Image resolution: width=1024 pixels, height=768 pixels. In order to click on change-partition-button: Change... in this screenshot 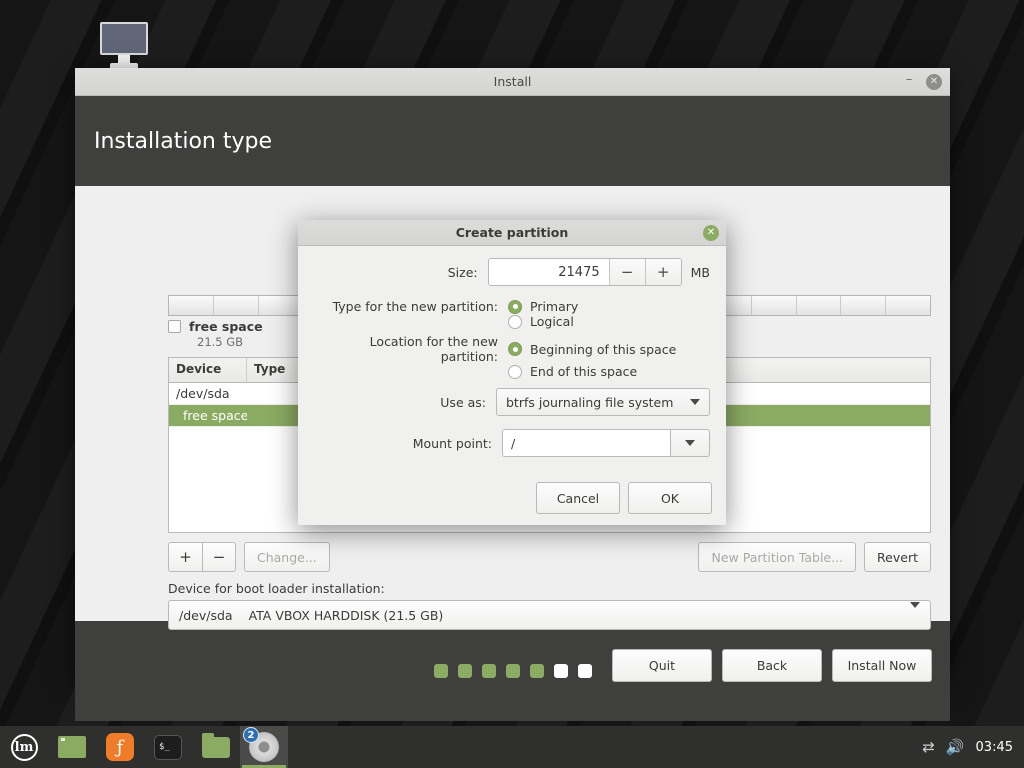, I will do `click(287, 557)`.